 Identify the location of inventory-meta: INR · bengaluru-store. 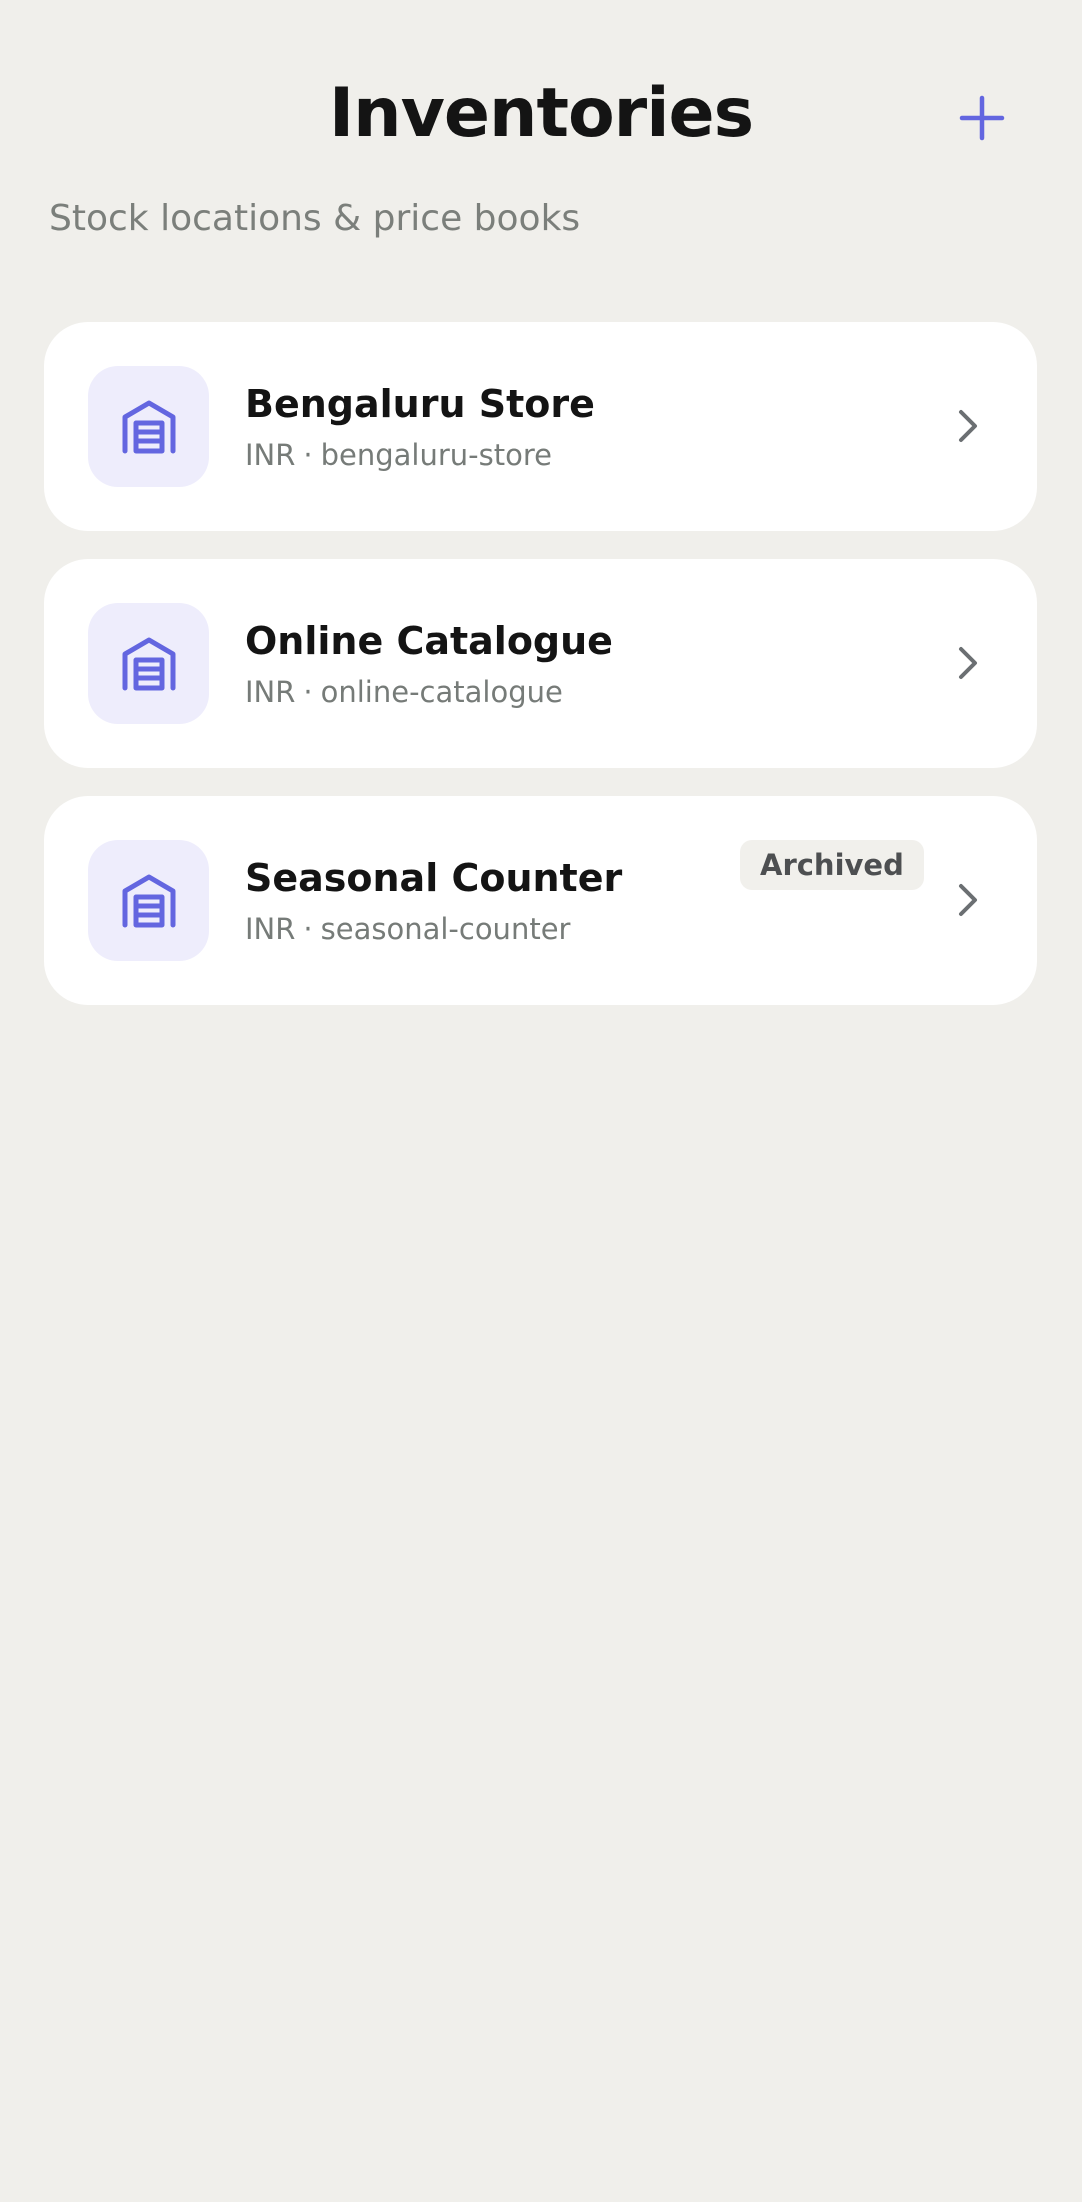
(398, 455).